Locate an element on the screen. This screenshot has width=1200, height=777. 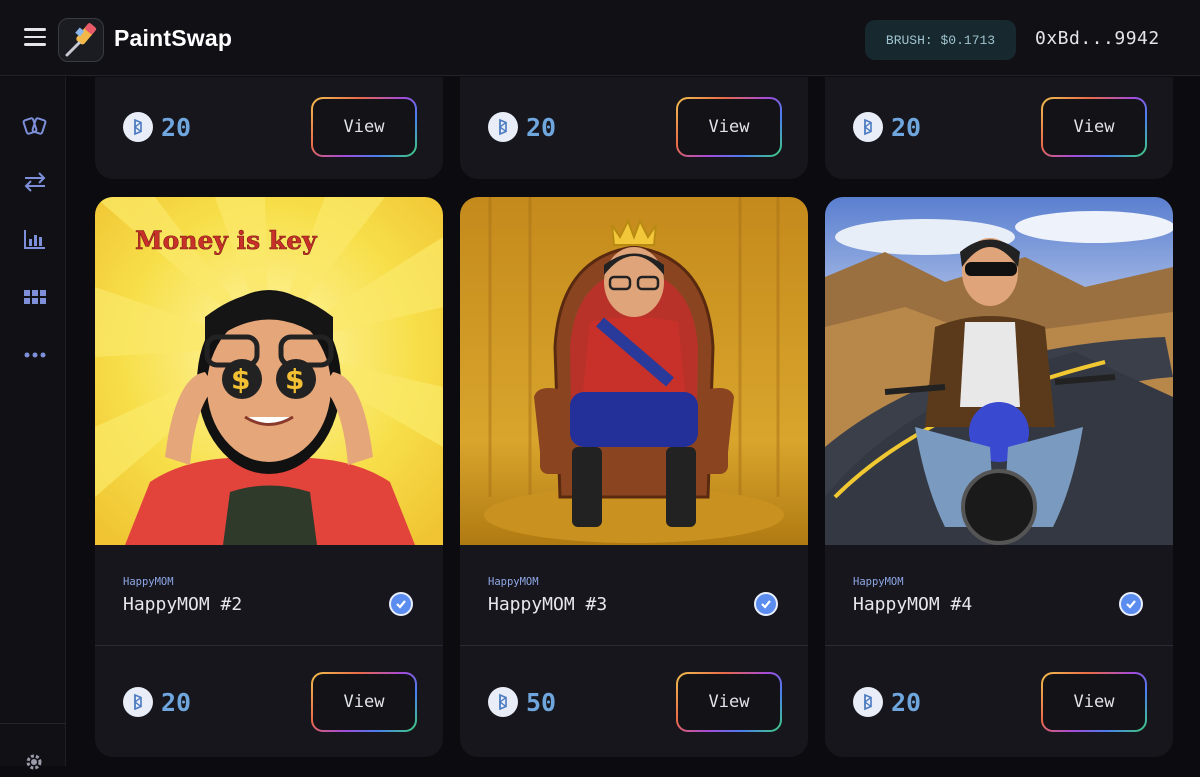
grid-icon is located at coordinates (35, 298).